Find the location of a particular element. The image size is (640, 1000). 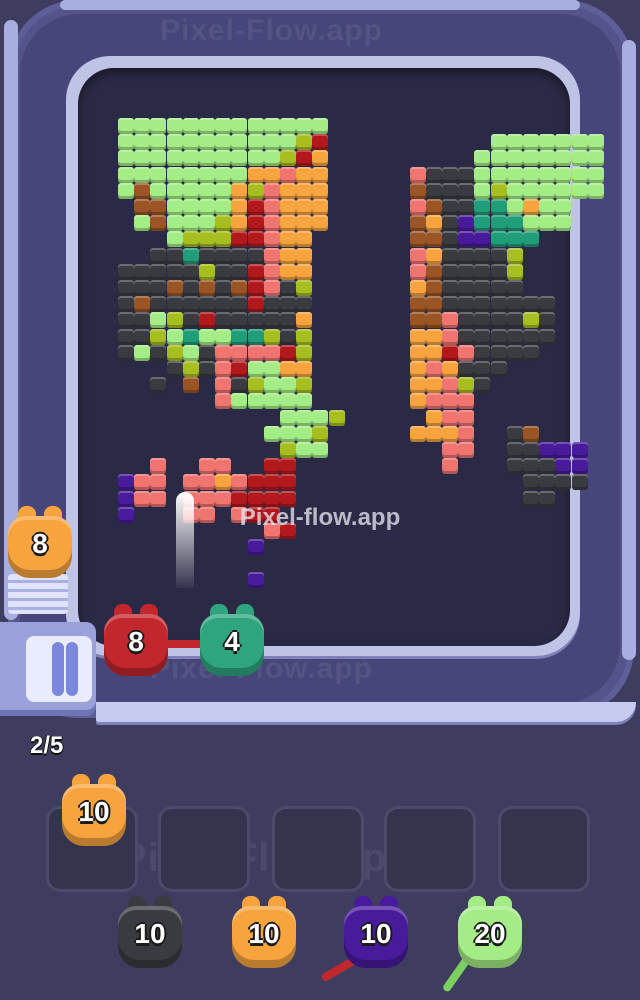

active-shooter-pig: 4 is located at coordinates (232, 642).